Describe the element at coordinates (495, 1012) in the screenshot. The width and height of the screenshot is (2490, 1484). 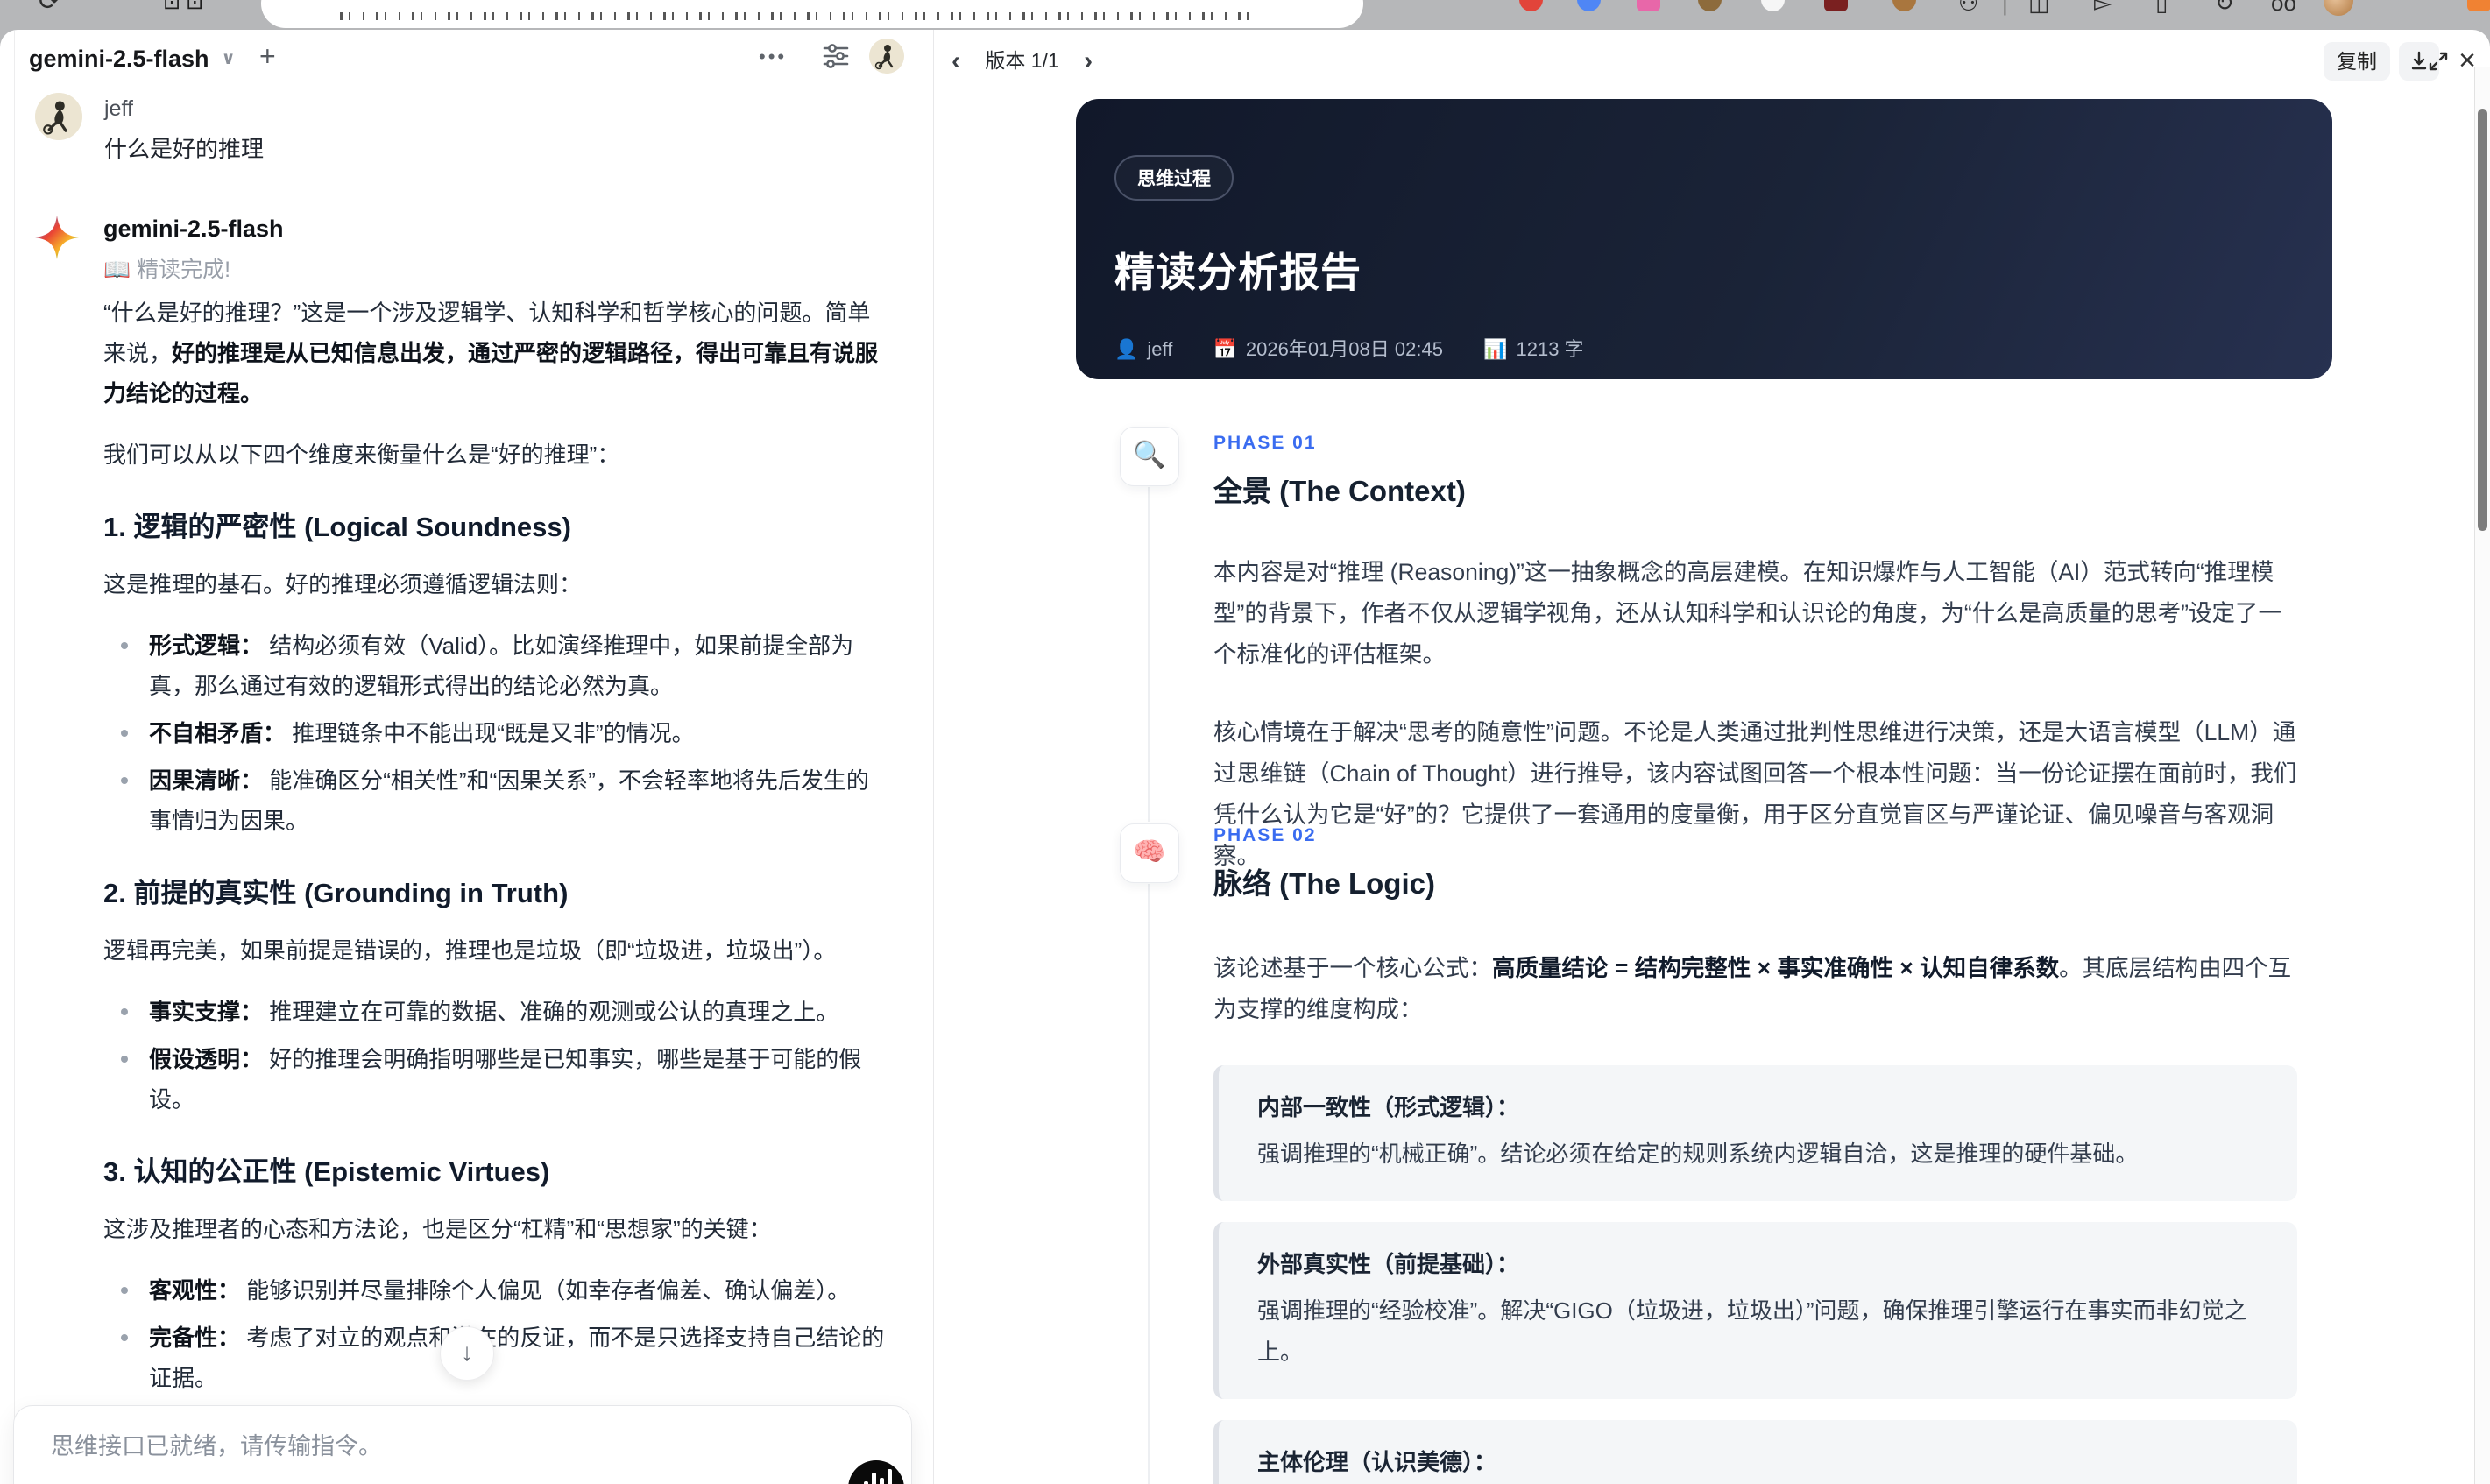
I see `bullet-item: 事实支撑： 推理建立在可靠的数据、准确的观测或公认的真理之上。` at that location.